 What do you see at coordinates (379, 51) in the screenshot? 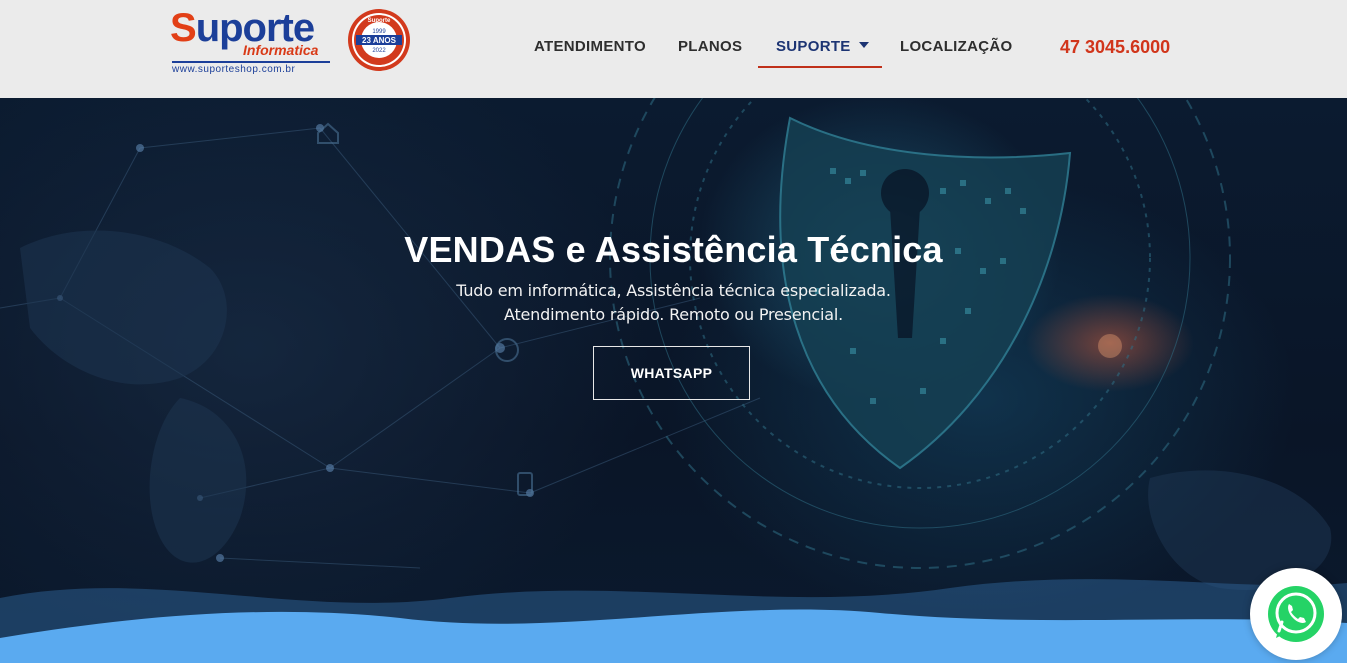
I see `svg-text: 2022` at bounding box center [379, 51].